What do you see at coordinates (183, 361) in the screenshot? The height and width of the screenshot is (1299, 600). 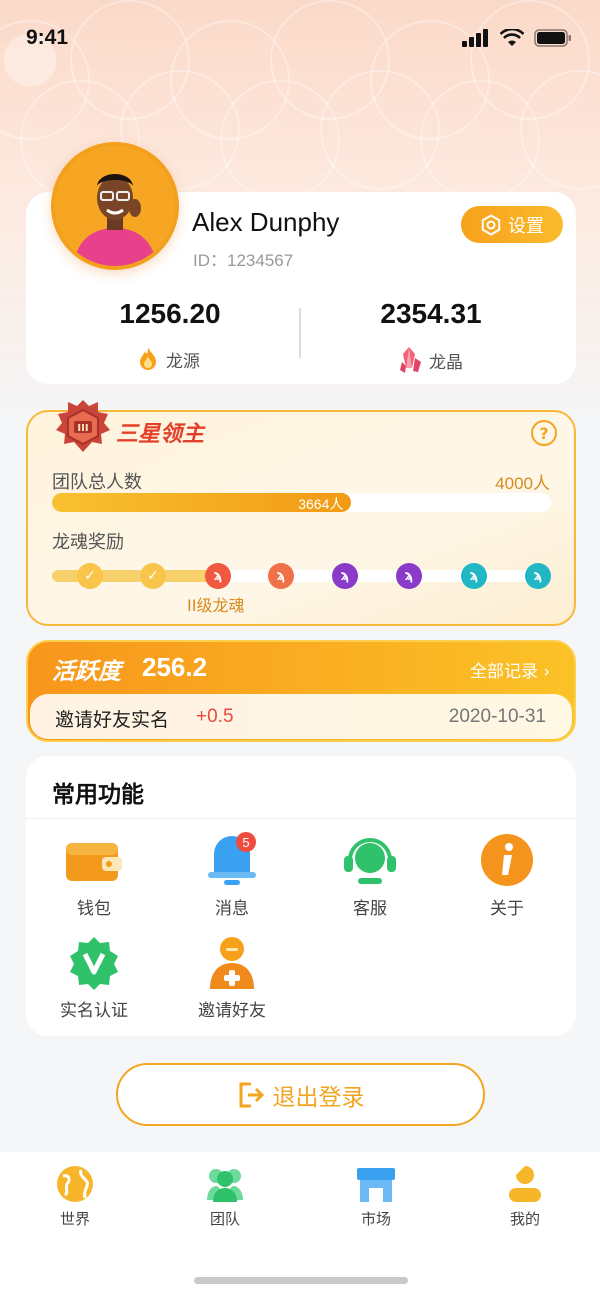 I see `longyuan-label: 龙源` at bounding box center [183, 361].